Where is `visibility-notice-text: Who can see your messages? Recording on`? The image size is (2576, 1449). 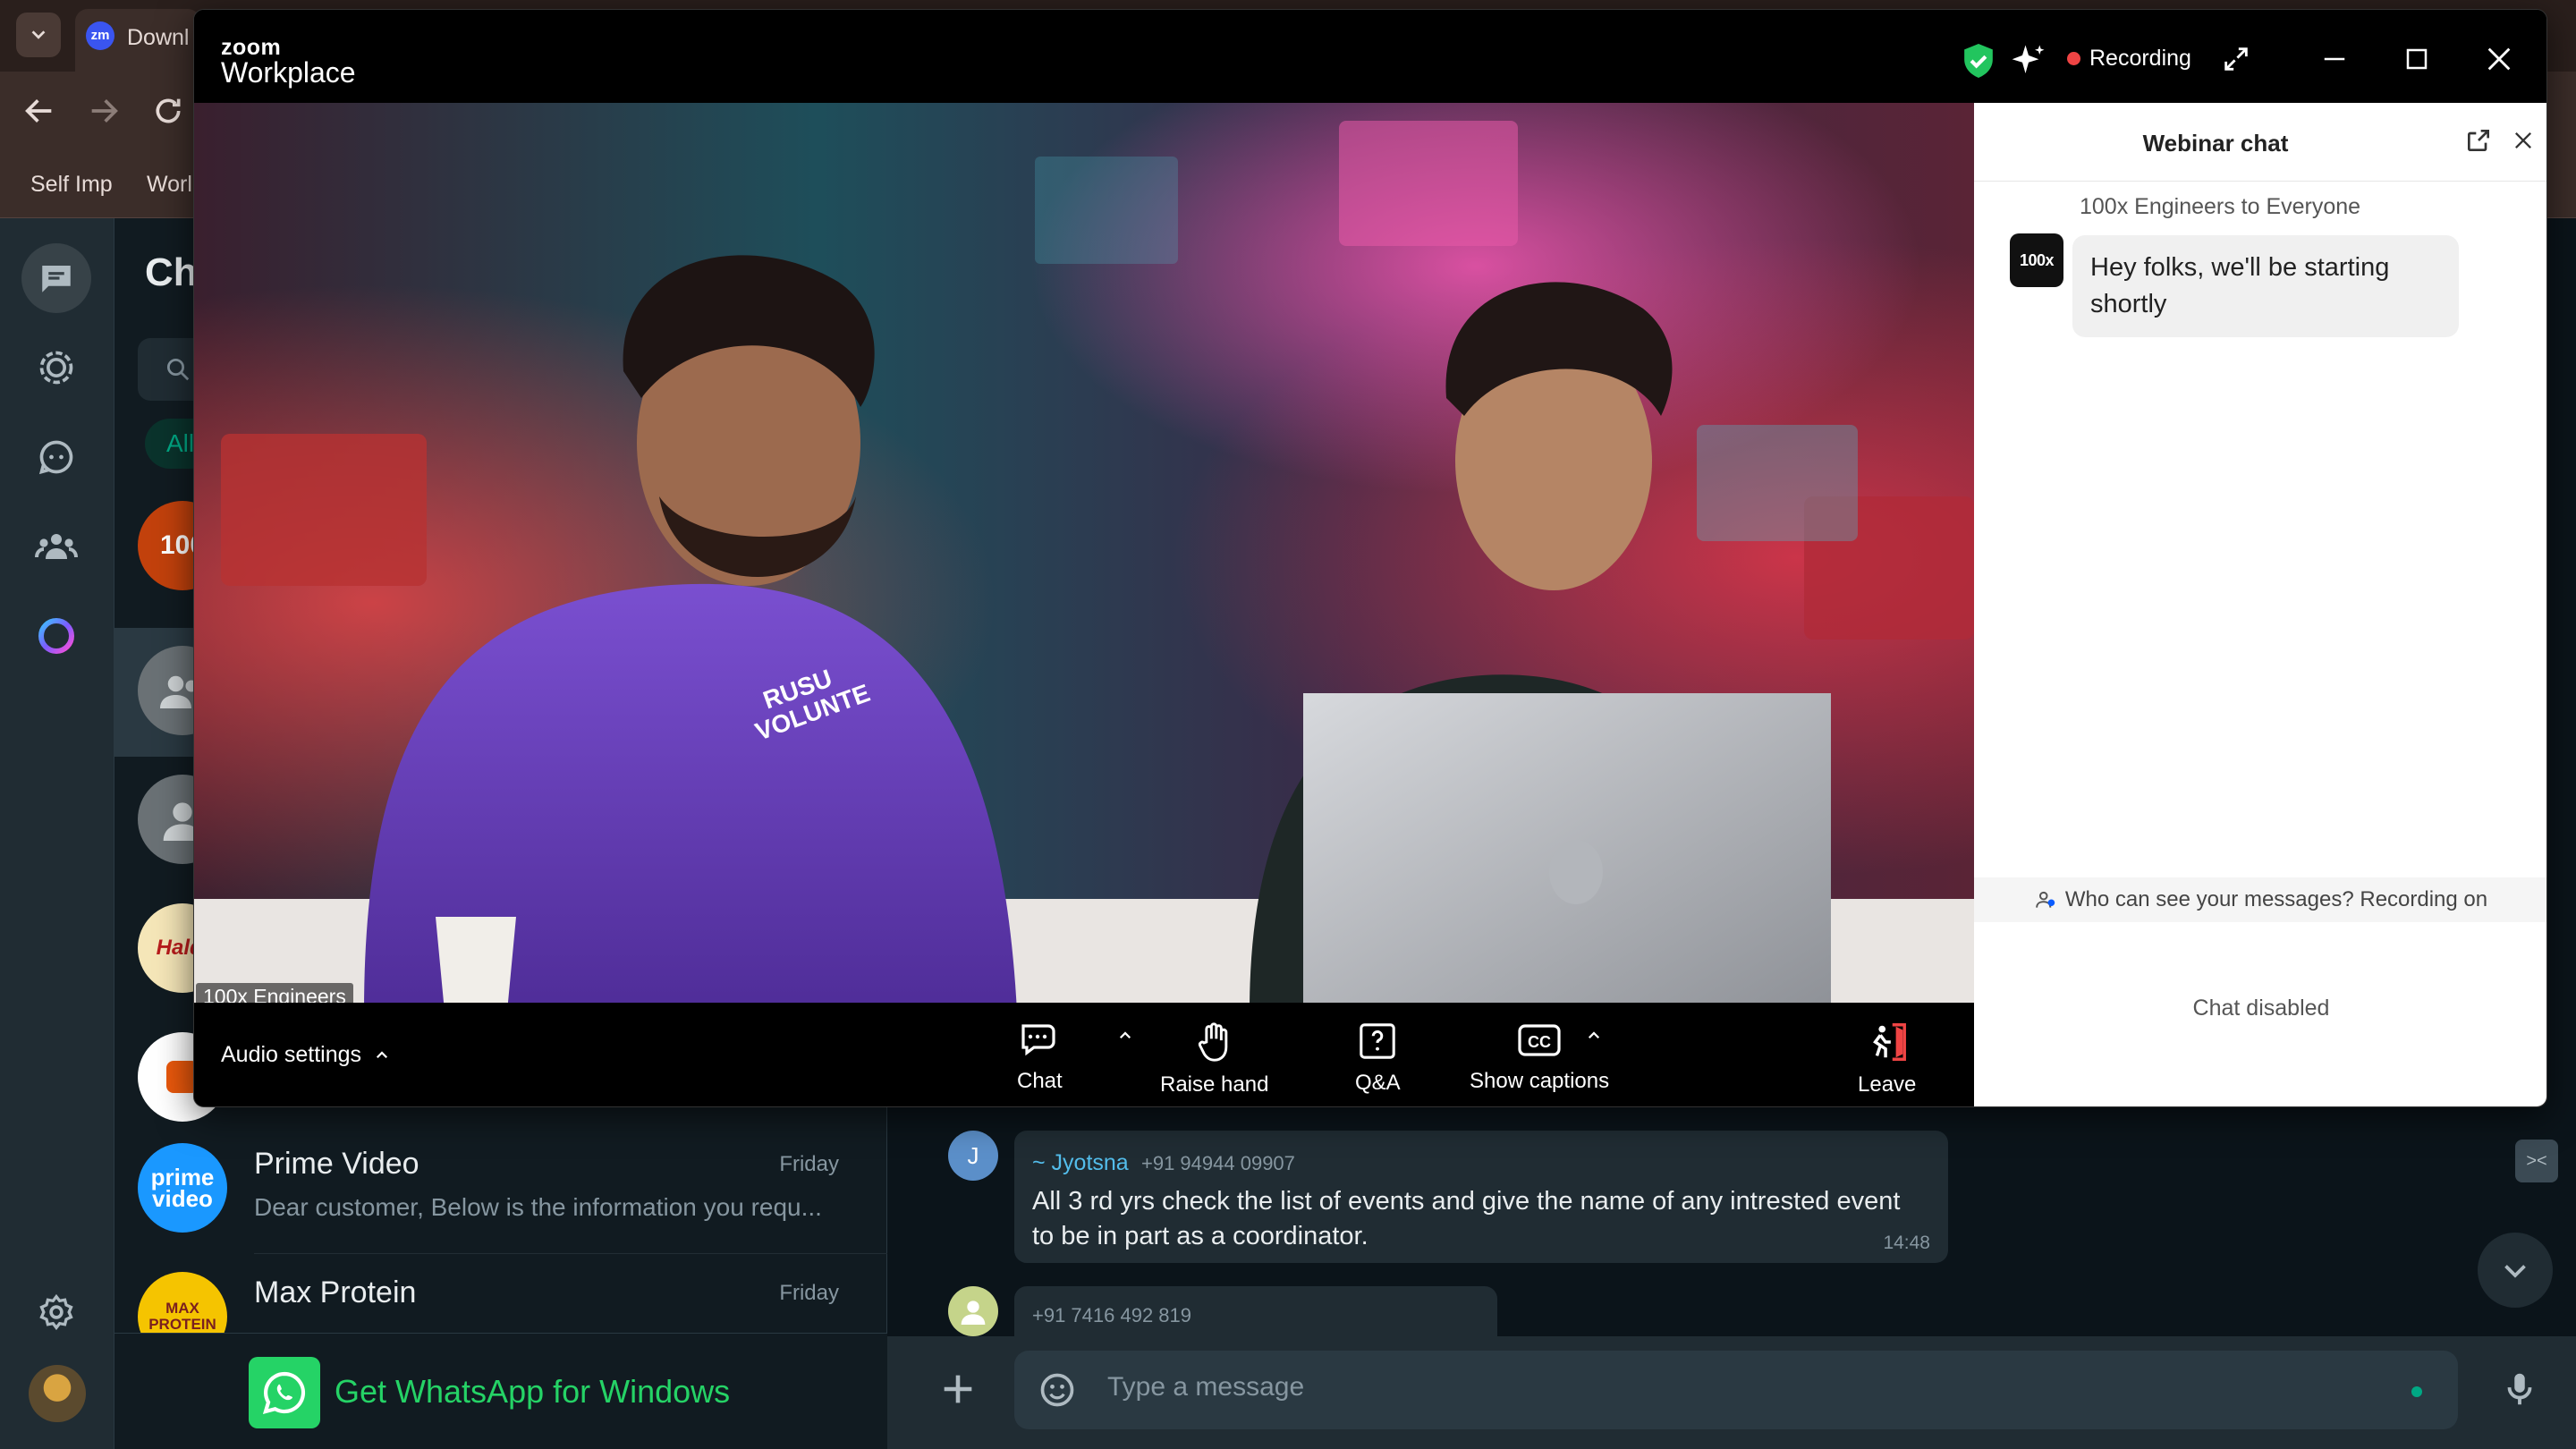
visibility-notice-text: Who can see your messages? Recording on is located at coordinates (2276, 899).